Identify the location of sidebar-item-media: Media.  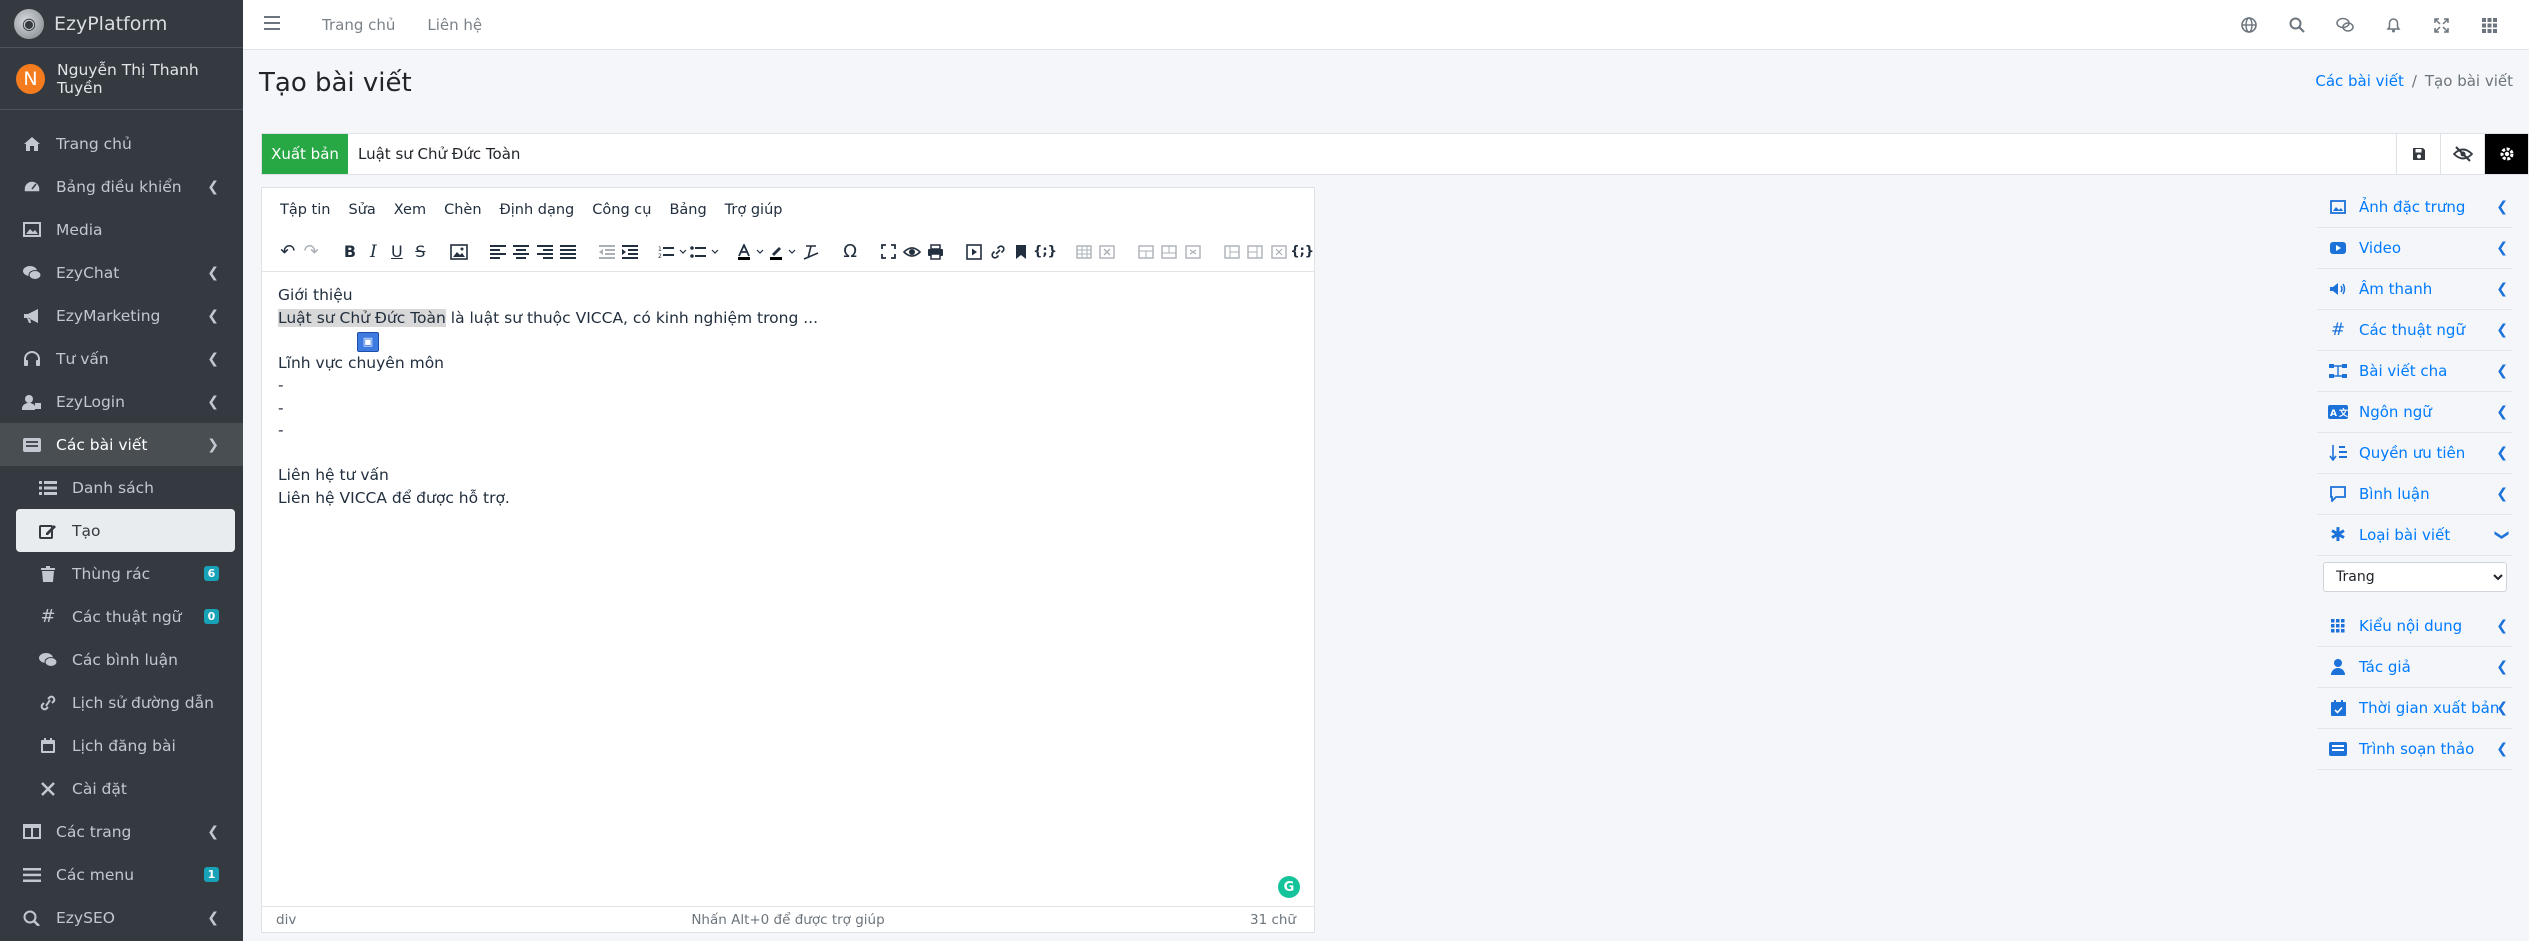
(121, 229).